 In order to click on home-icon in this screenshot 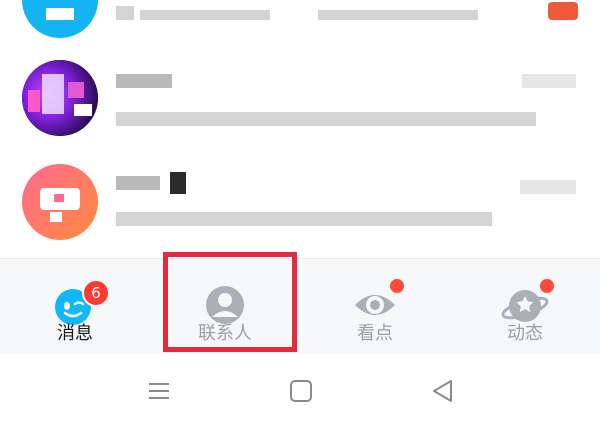, I will do `click(301, 391)`.